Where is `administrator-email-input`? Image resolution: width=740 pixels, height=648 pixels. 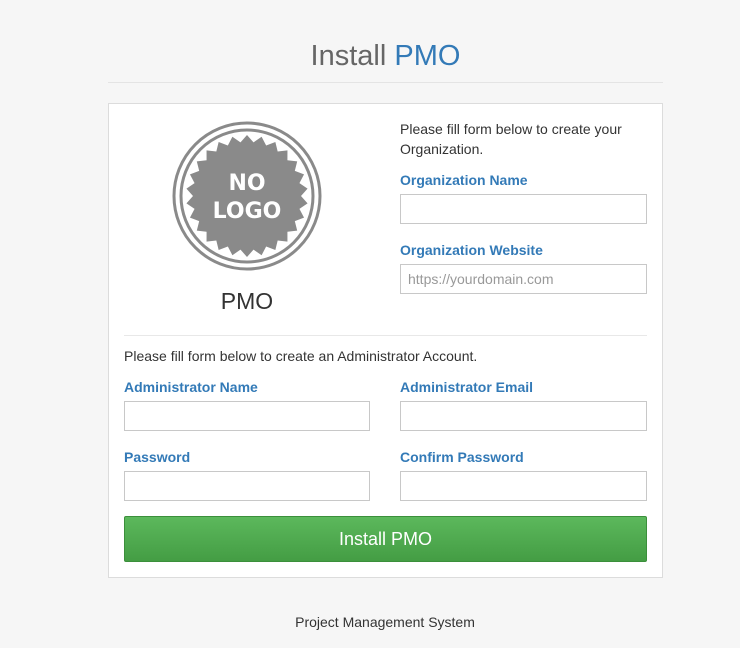
administrator-email-input is located at coordinates (523, 416).